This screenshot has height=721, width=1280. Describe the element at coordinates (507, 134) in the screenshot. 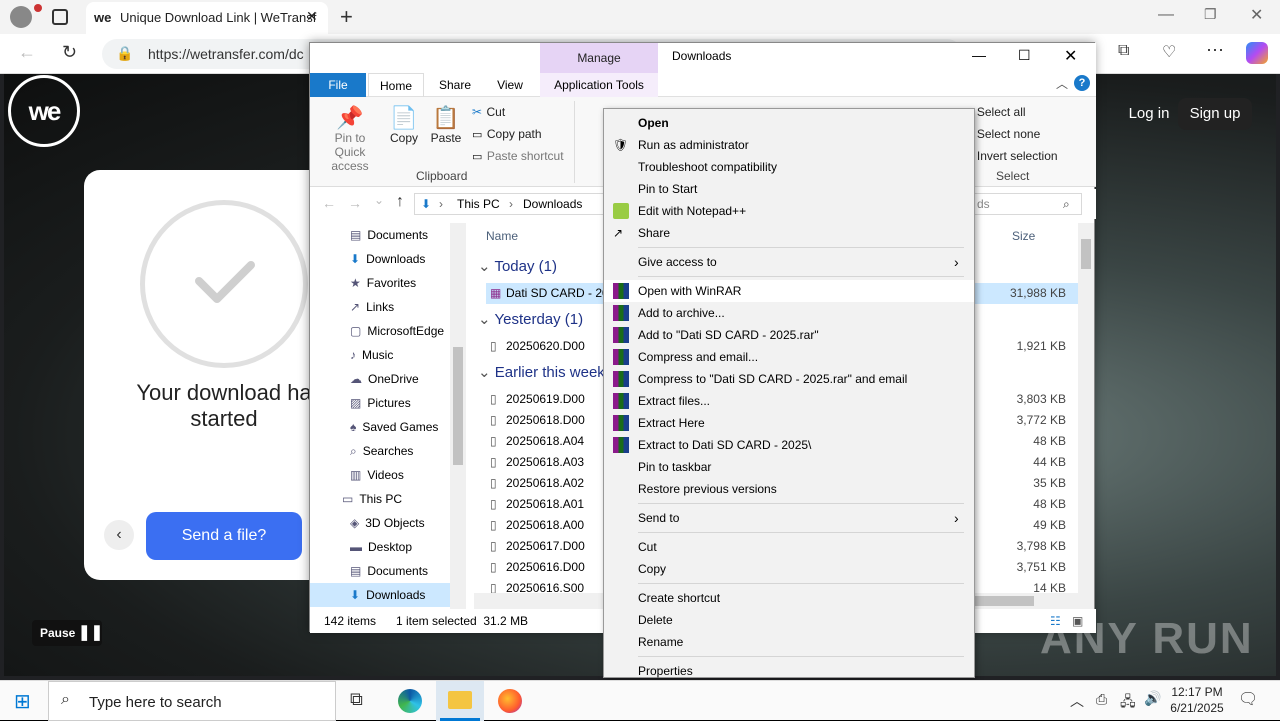

I see `copy-path-button: ▭ Copy path` at that location.